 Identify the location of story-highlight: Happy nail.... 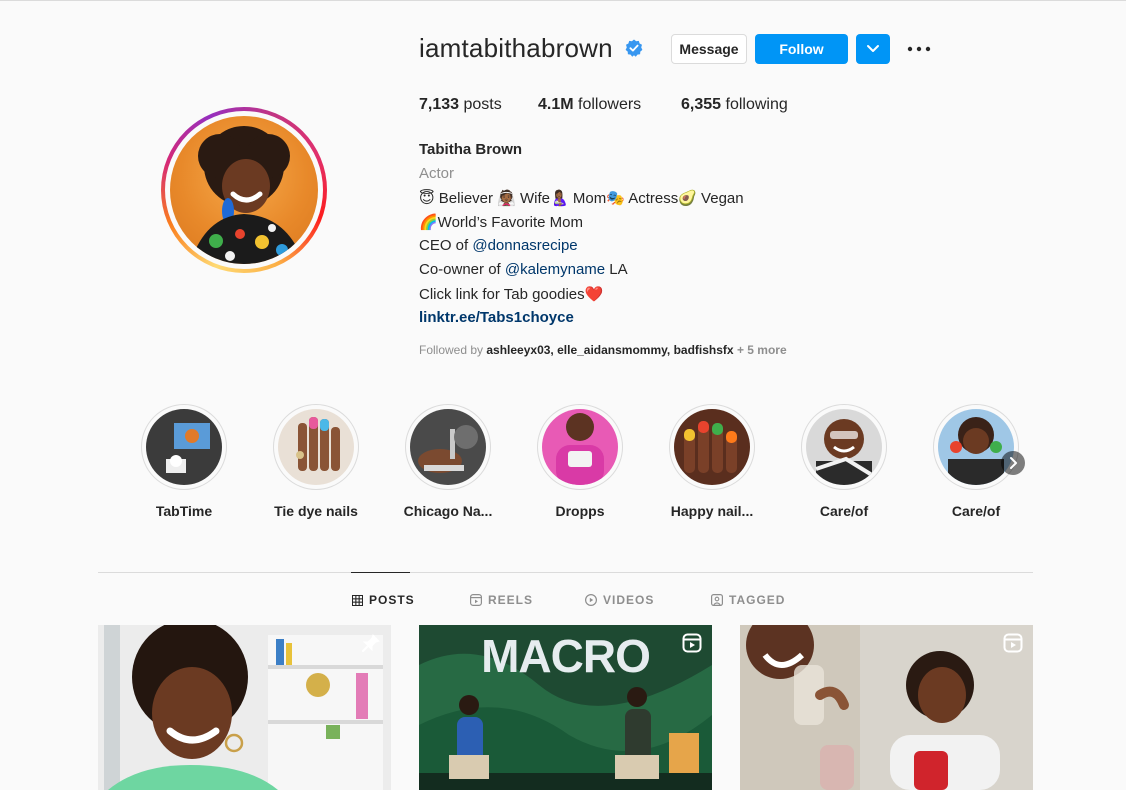
(712, 461).